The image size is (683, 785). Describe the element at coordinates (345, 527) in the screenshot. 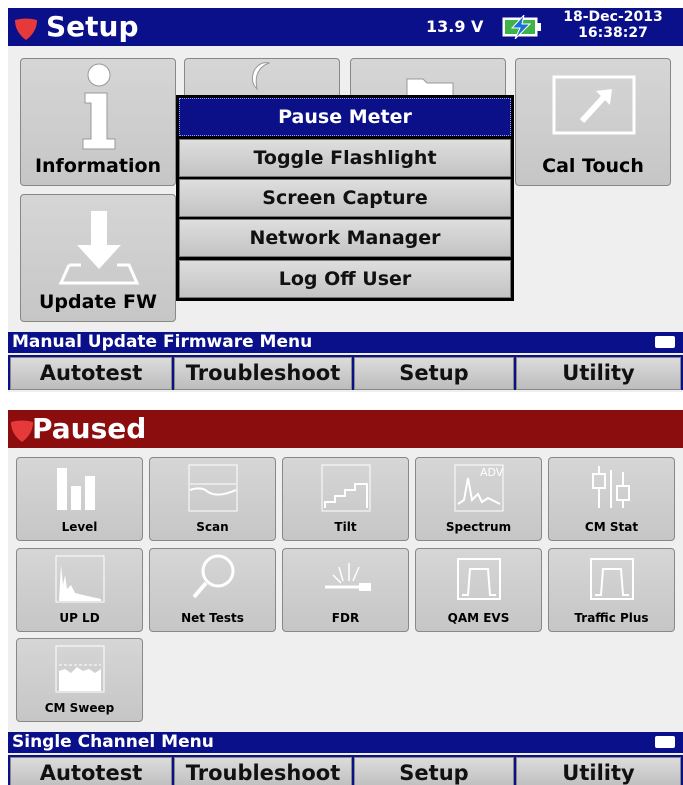

I see `tilt-label: Tilt` at that location.